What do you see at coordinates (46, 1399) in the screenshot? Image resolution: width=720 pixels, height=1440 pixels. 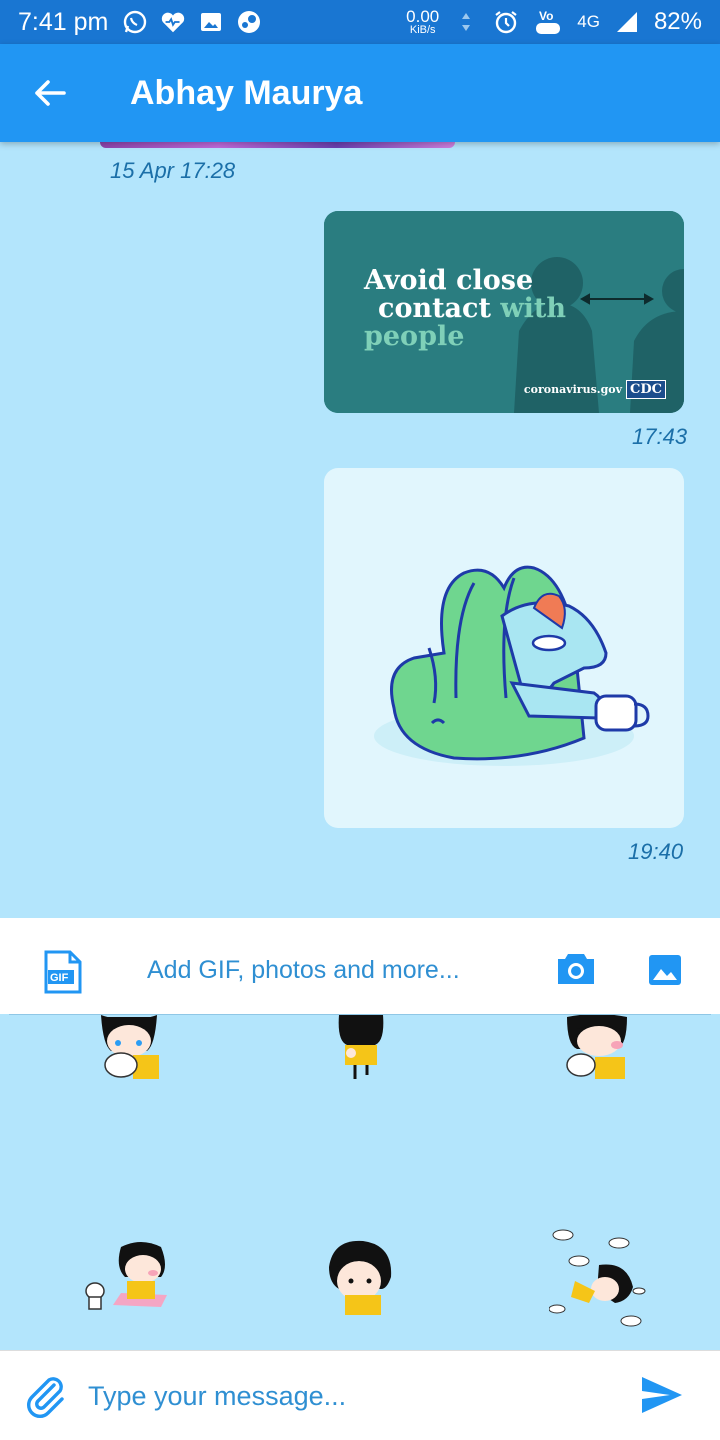 I see `paperclip-icon` at bounding box center [46, 1399].